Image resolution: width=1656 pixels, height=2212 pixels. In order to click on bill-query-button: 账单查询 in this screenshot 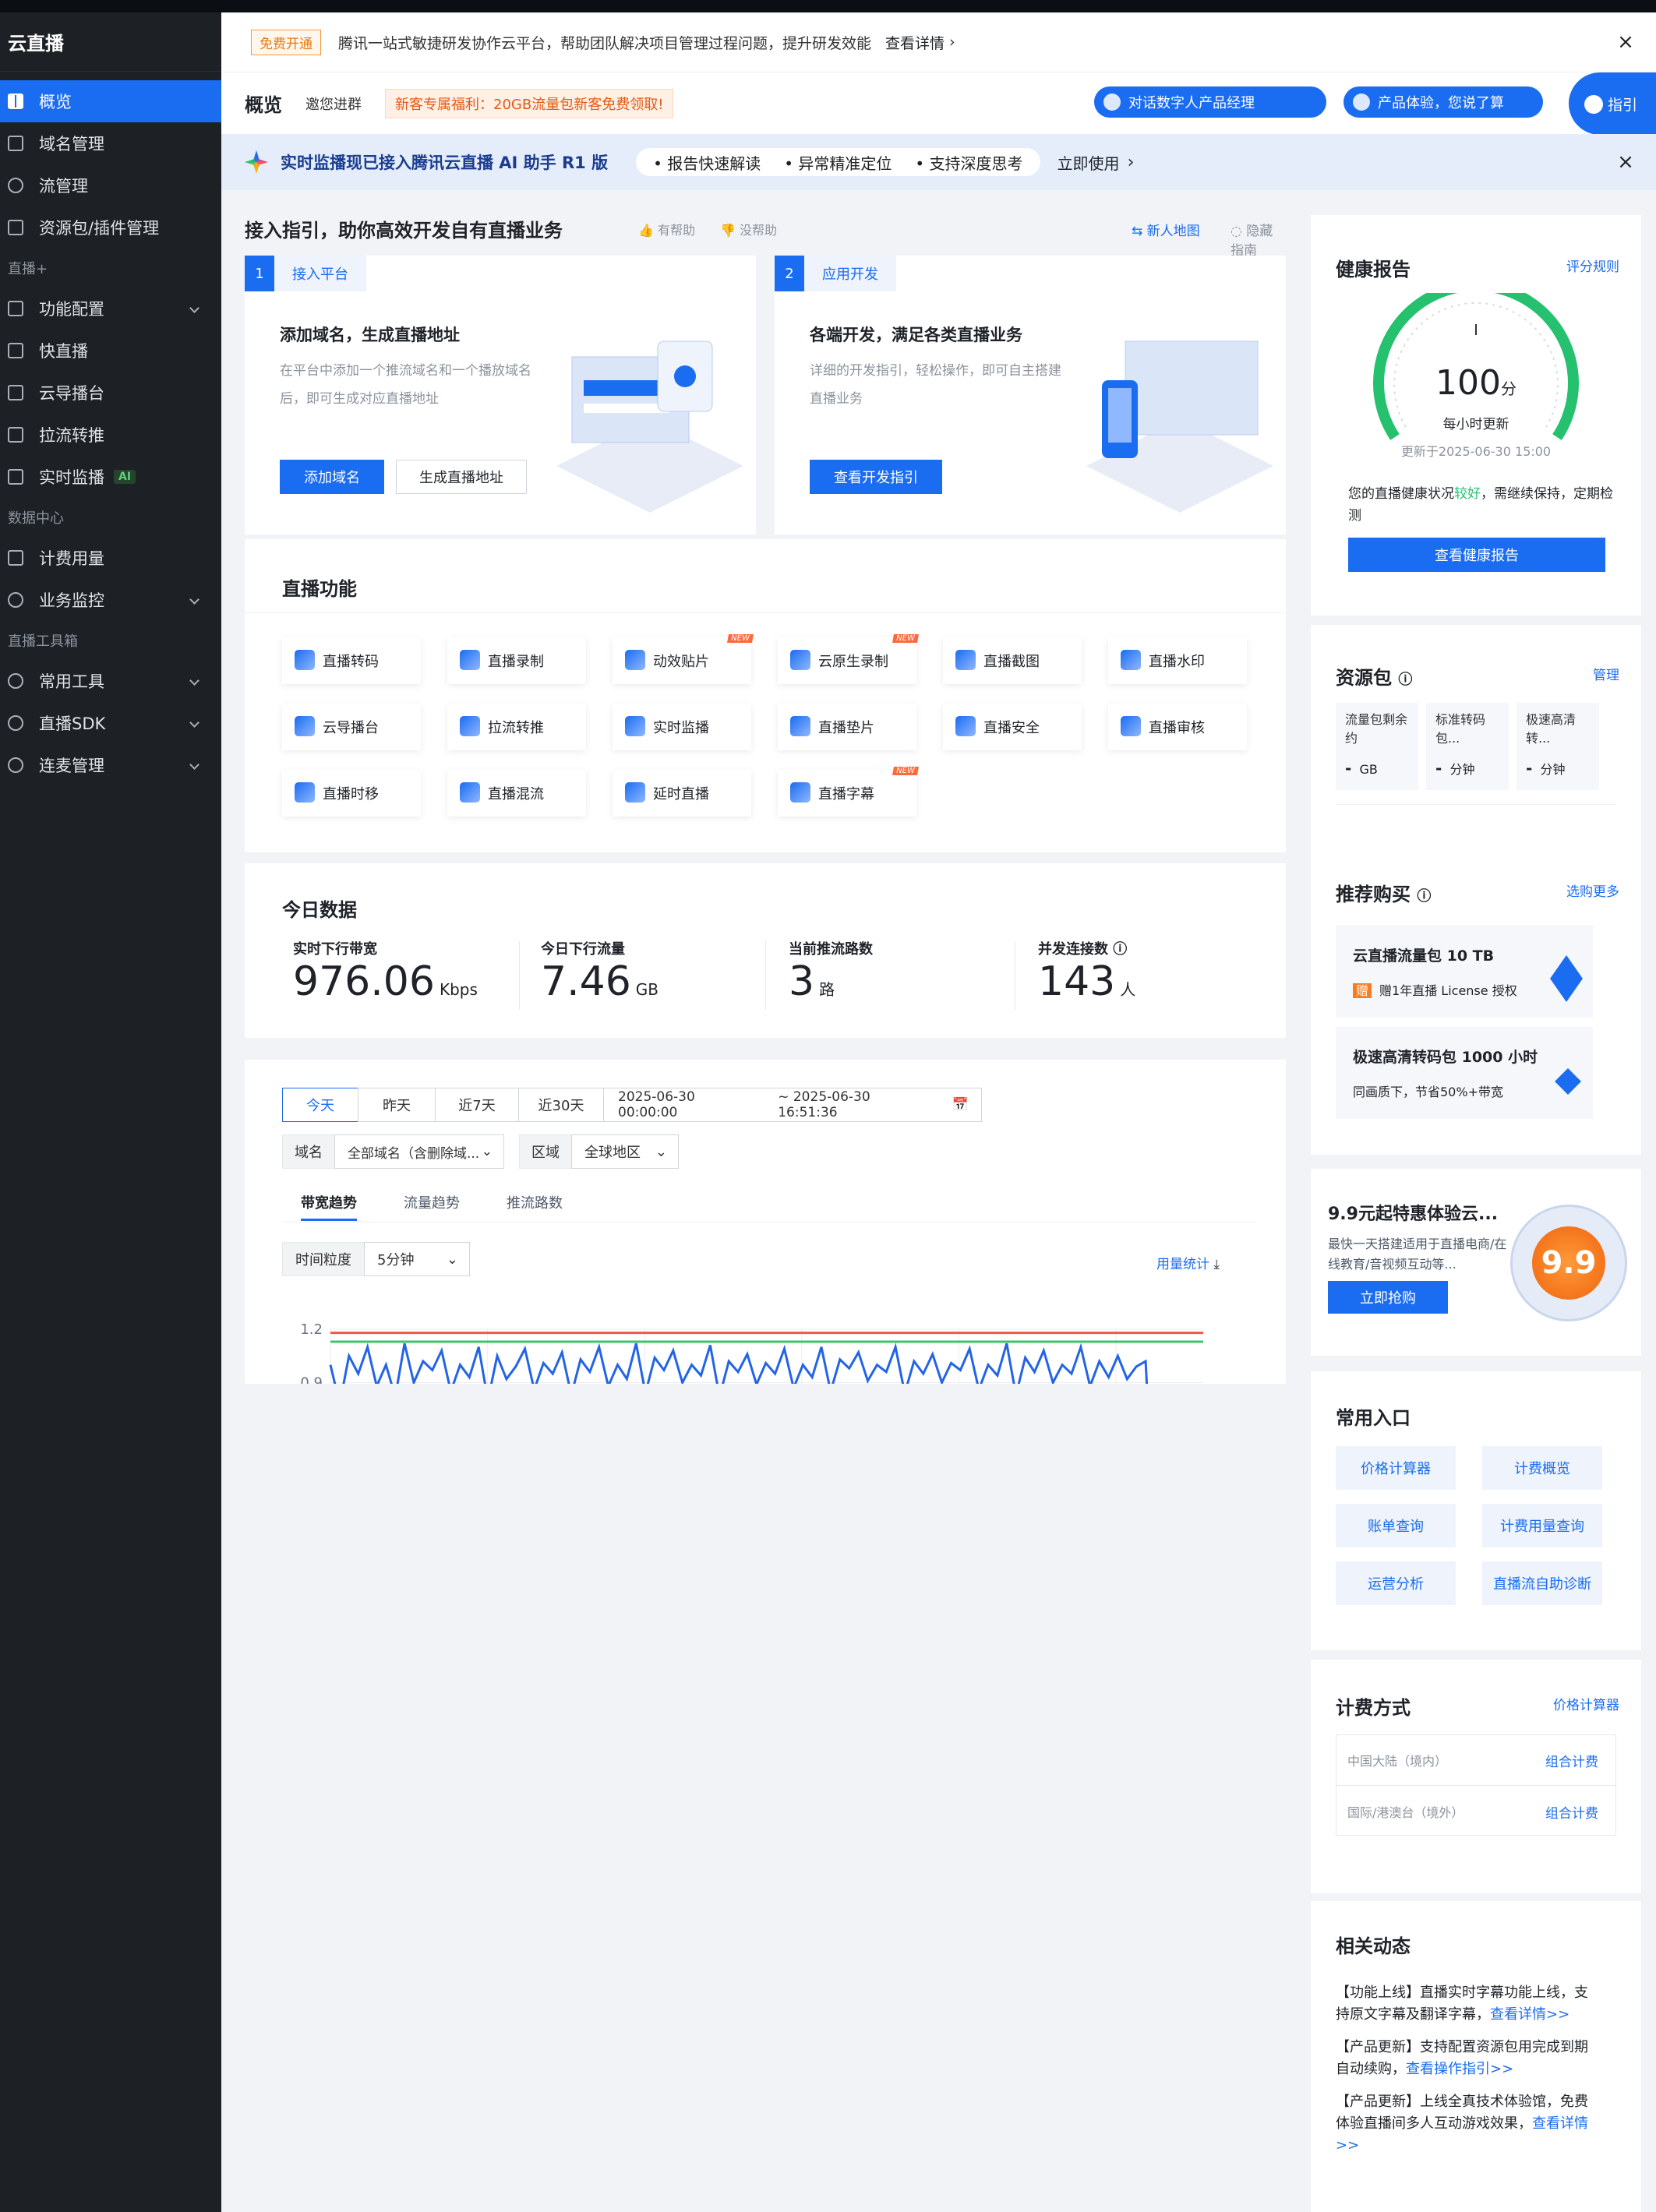, I will do `click(1396, 1525)`.